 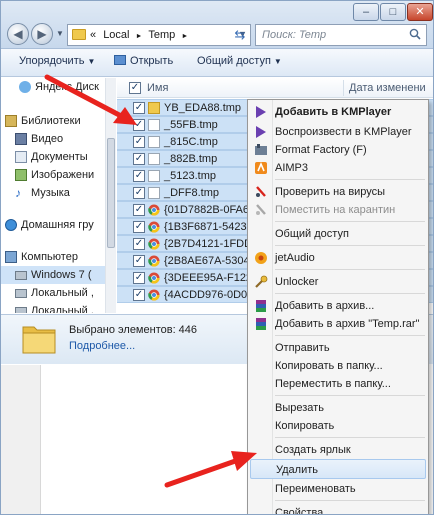 What do you see at coordinates (203, 108) in the screenshot?
I see `file-name: YB_EDA88.tmp` at bounding box center [203, 108].